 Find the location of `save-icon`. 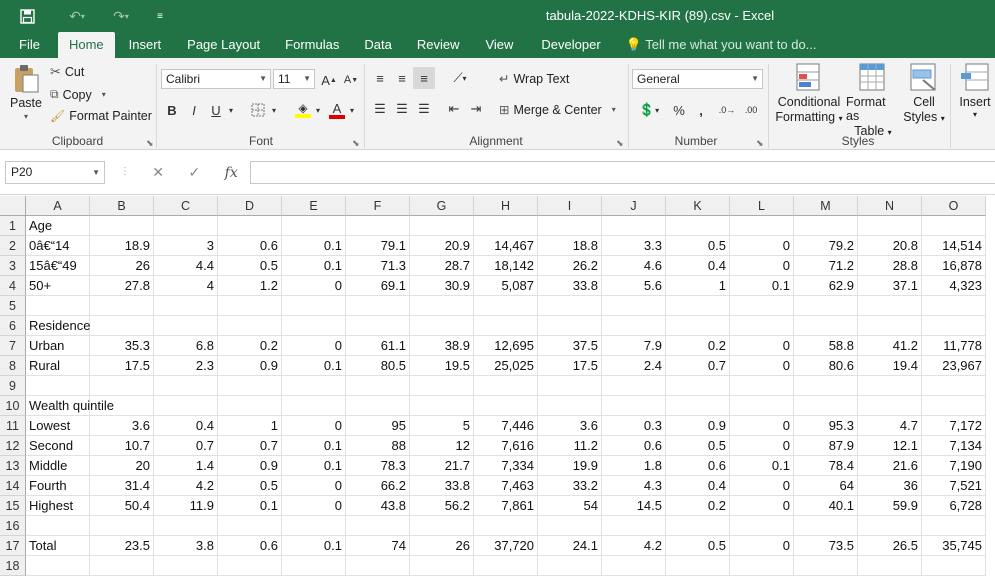

save-icon is located at coordinates (27, 16).